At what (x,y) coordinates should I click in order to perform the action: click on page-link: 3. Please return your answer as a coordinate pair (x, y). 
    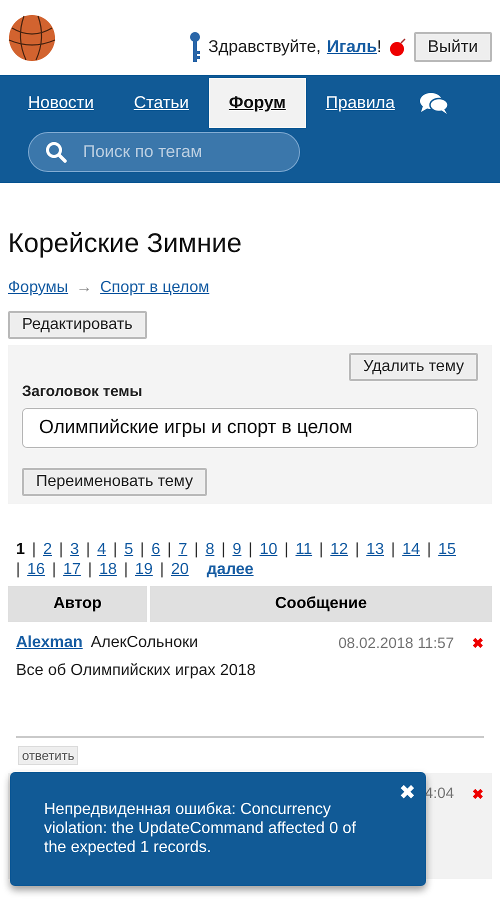
    Looking at the image, I should click on (75, 550).